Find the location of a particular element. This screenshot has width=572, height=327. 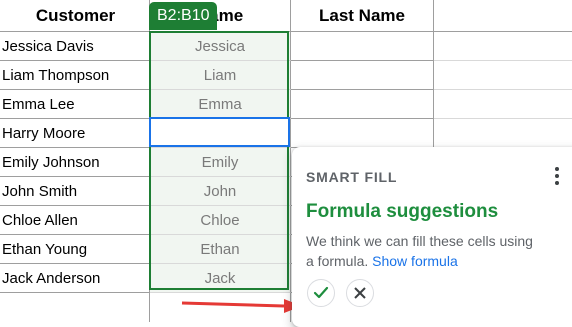

suggestion-cell: Emily is located at coordinates (220, 162).